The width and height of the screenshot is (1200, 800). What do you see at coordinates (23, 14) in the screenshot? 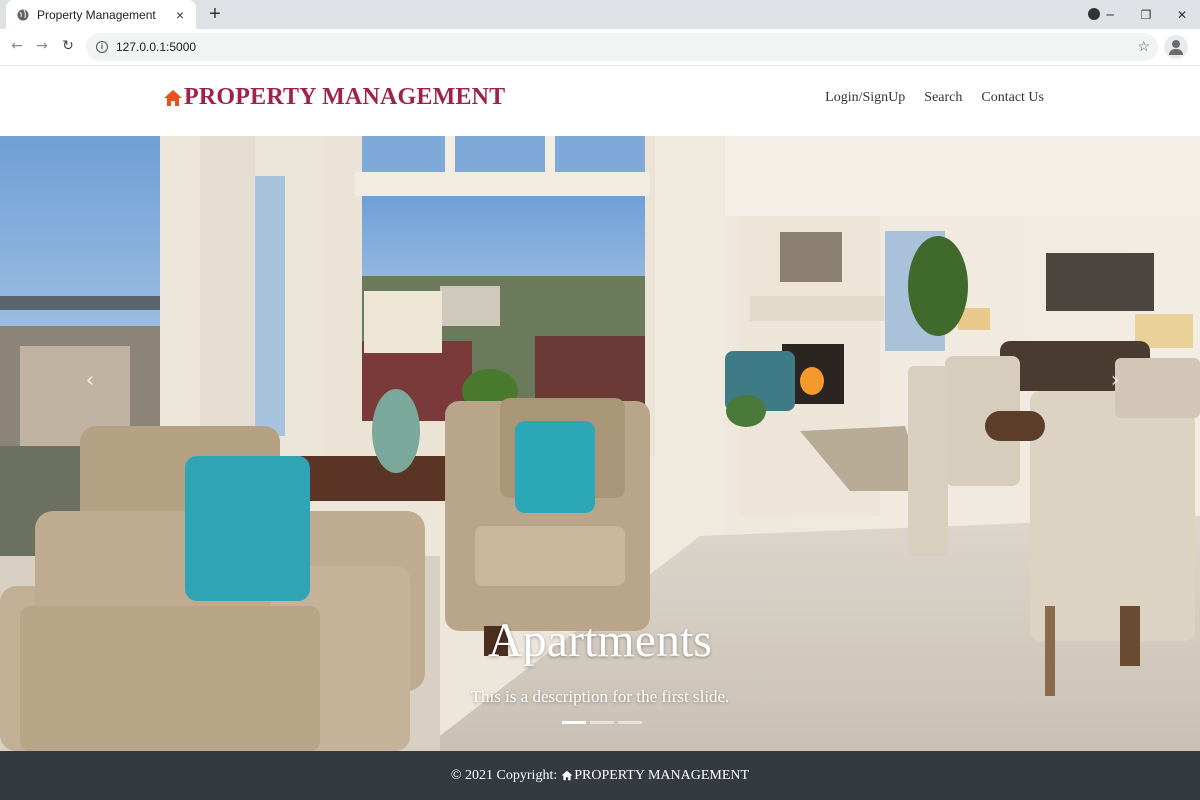
I see `globe-icon` at bounding box center [23, 14].